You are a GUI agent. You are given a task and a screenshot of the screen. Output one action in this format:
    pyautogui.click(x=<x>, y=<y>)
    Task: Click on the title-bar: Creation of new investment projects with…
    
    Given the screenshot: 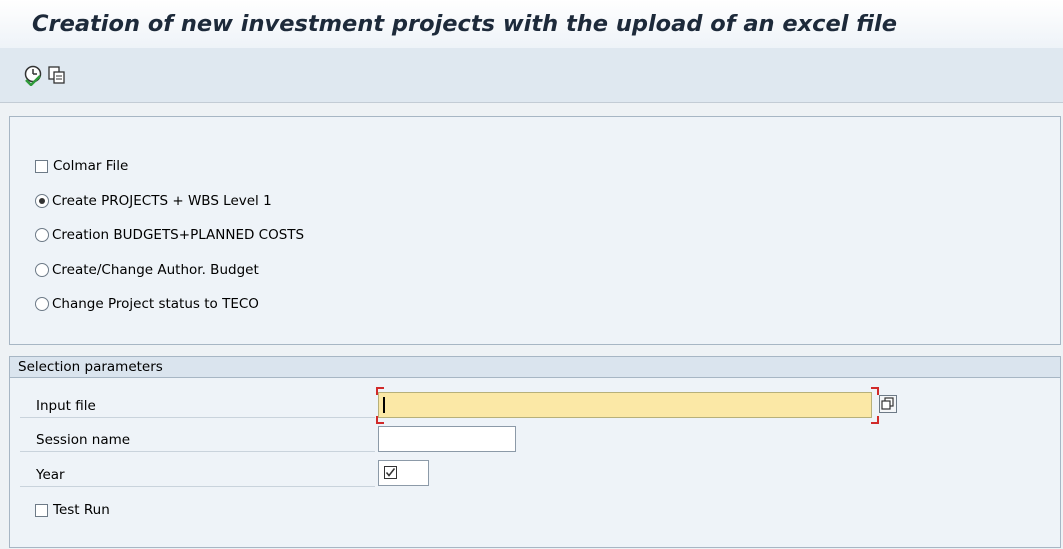 What is the action you would take?
    pyautogui.click(x=531, y=24)
    